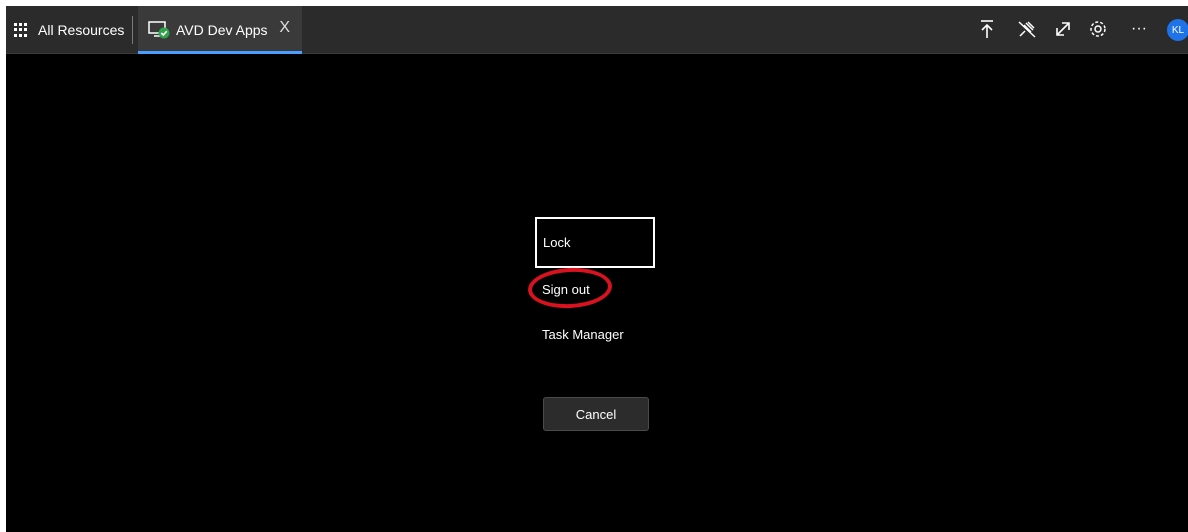 The image size is (1188, 532). I want to click on tab-all-resources-label: All Resources, so click(81, 30).